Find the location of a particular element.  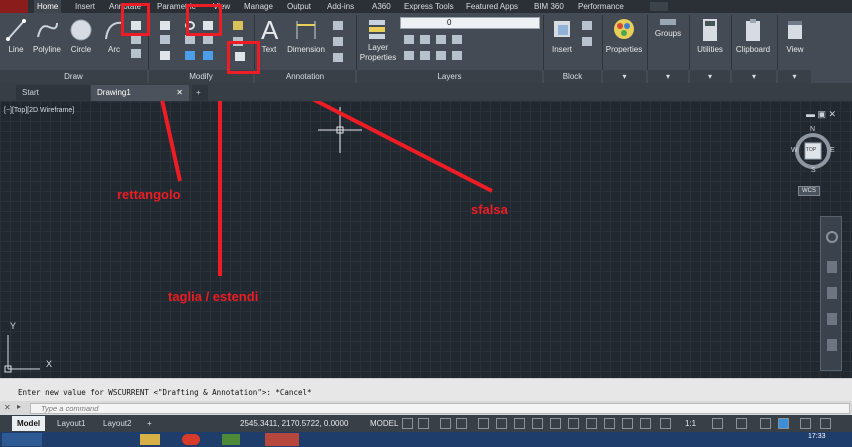

3d-osnap-icon is located at coordinates (573, 423).